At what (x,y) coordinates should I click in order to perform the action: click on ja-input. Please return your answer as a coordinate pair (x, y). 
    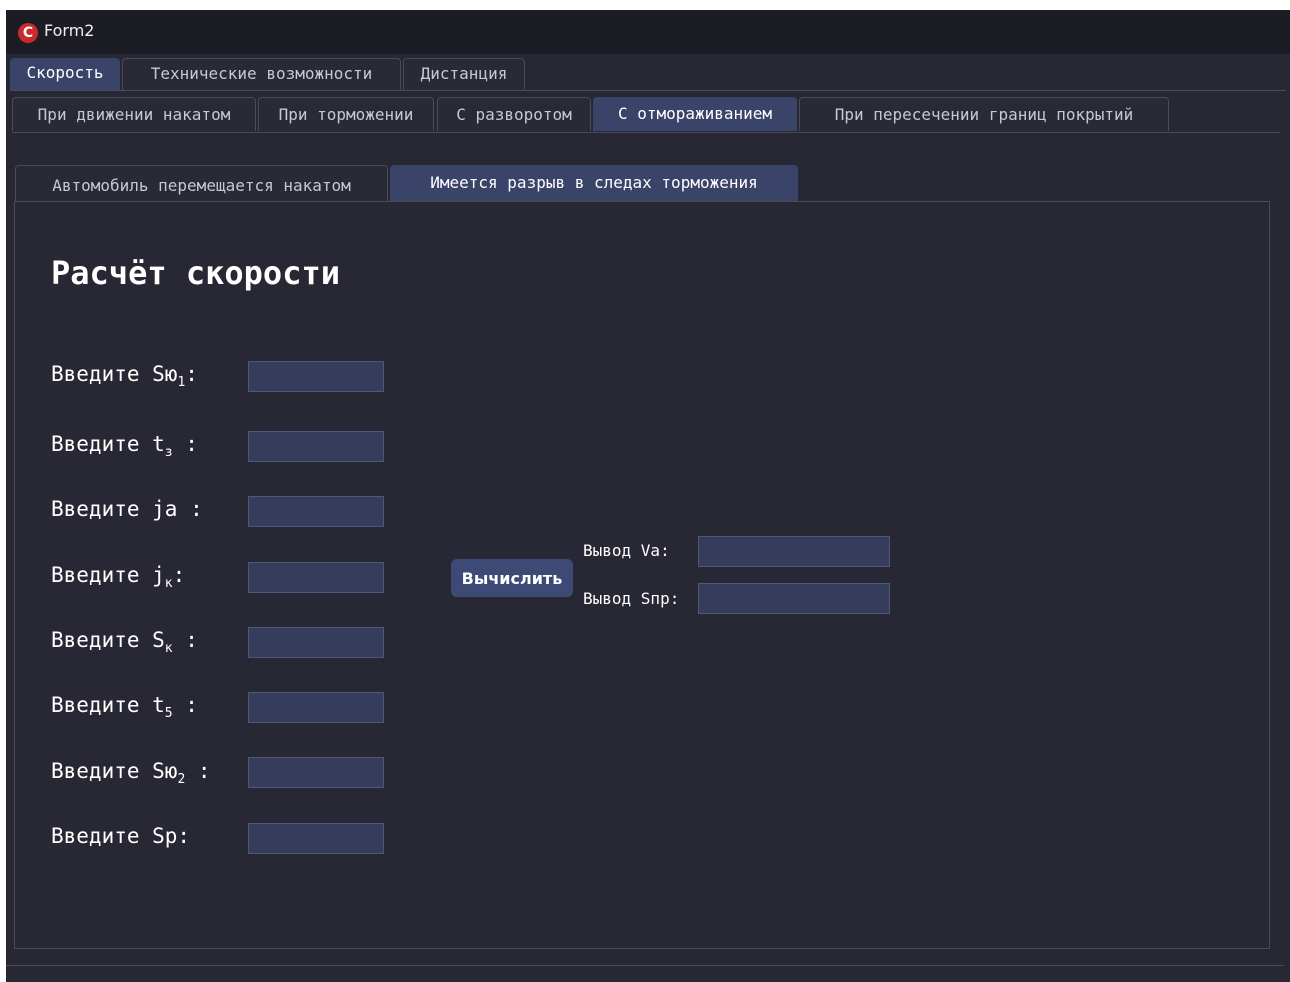
    Looking at the image, I should click on (316, 511).